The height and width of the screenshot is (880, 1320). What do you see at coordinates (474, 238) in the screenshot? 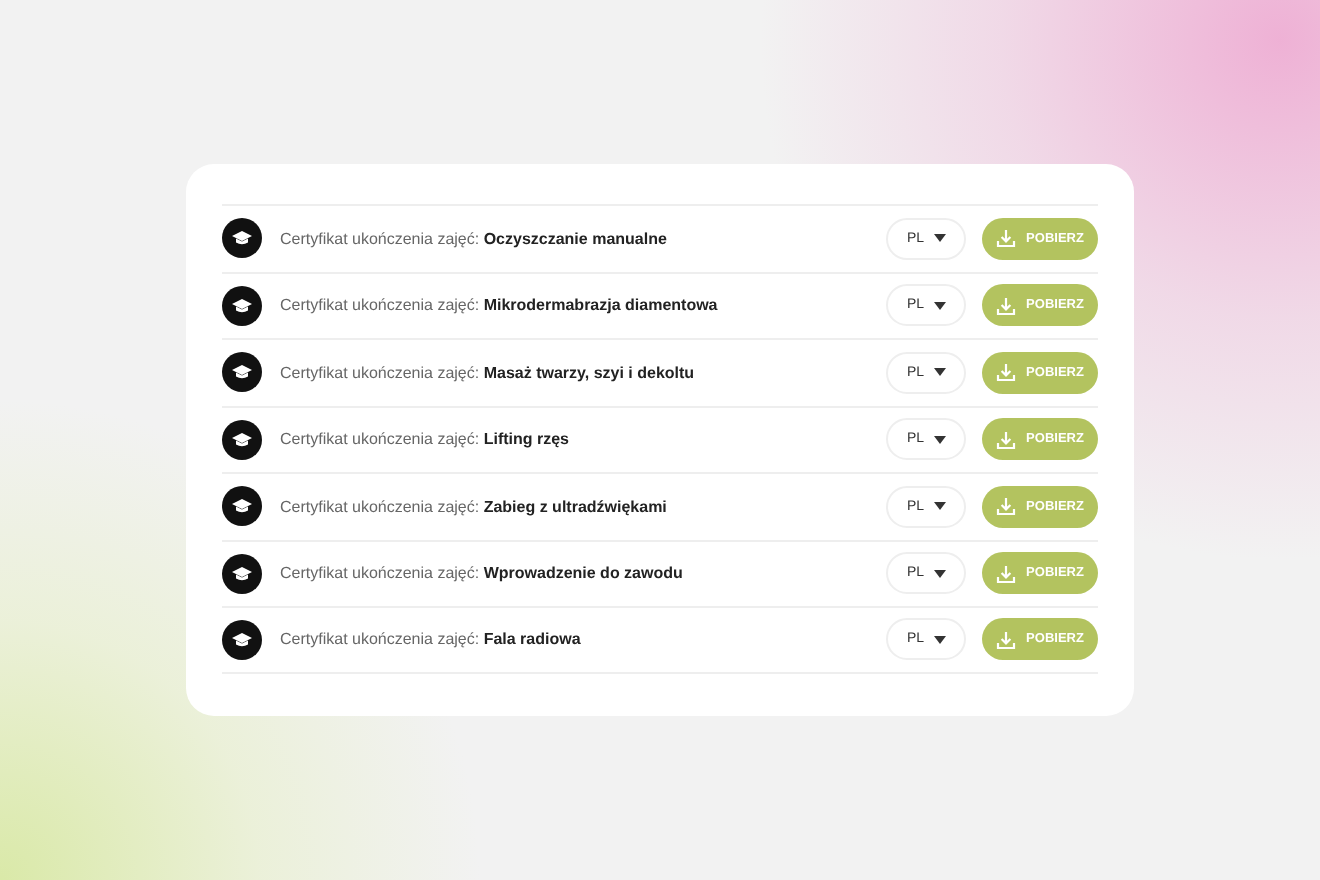
I see `certificate-title: Certyfikat ukończenia zajęć: Oczyszczanie manualne` at bounding box center [474, 238].